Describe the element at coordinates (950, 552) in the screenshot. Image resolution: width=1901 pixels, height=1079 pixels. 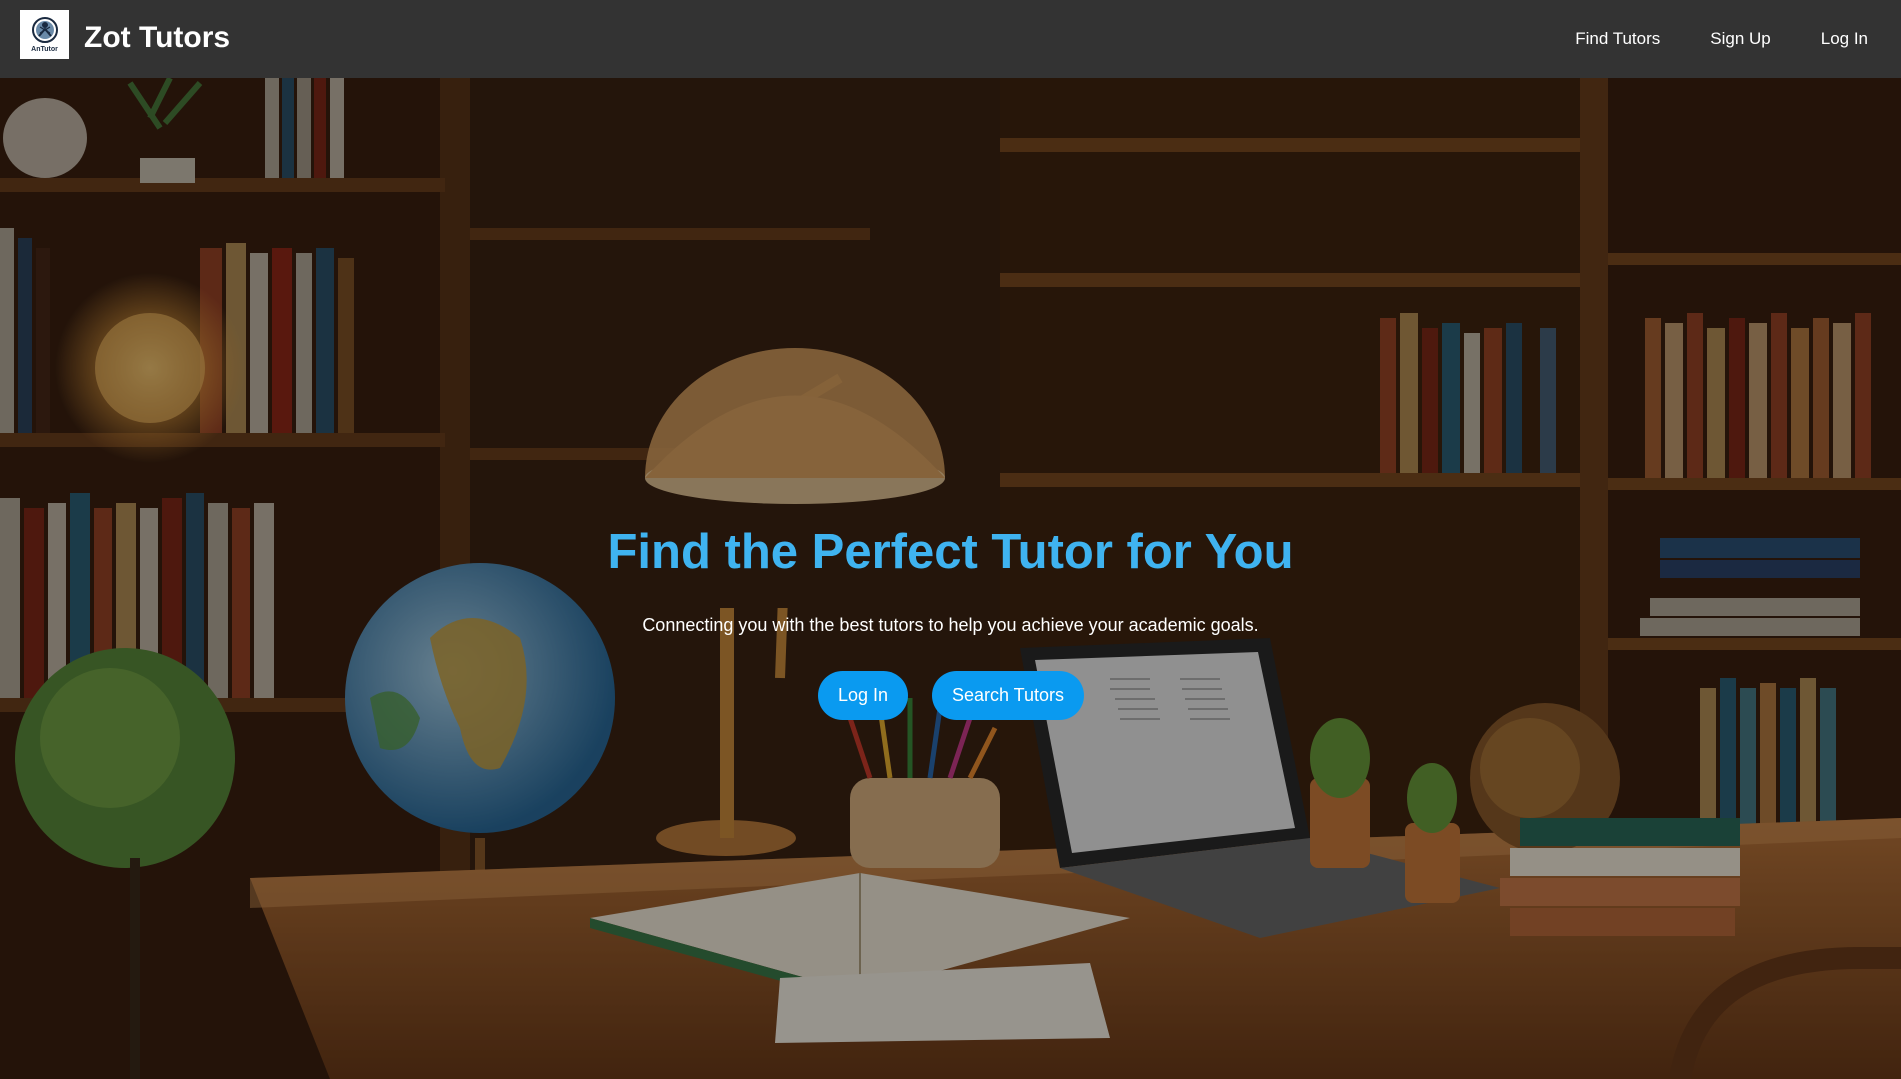
I see `hero-title: Find the Perfect Tutor for You` at that location.